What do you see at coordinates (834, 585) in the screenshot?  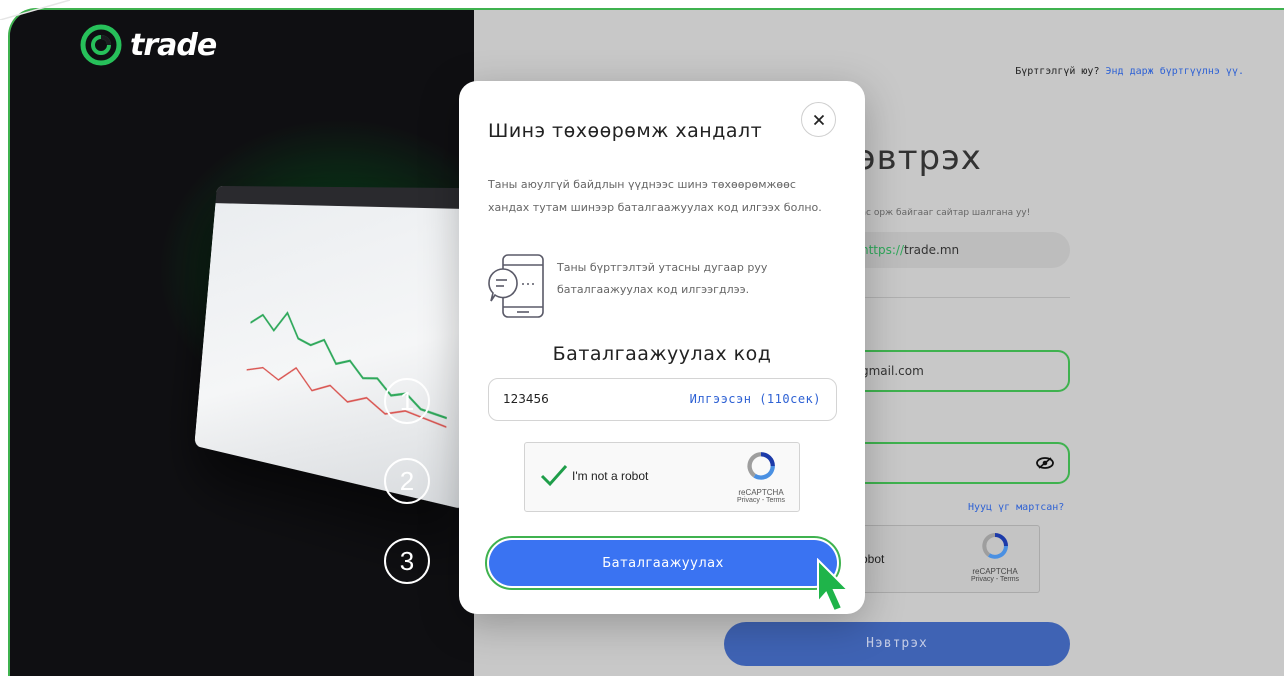 I see `pointer-cursor-icon` at bounding box center [834, 585].